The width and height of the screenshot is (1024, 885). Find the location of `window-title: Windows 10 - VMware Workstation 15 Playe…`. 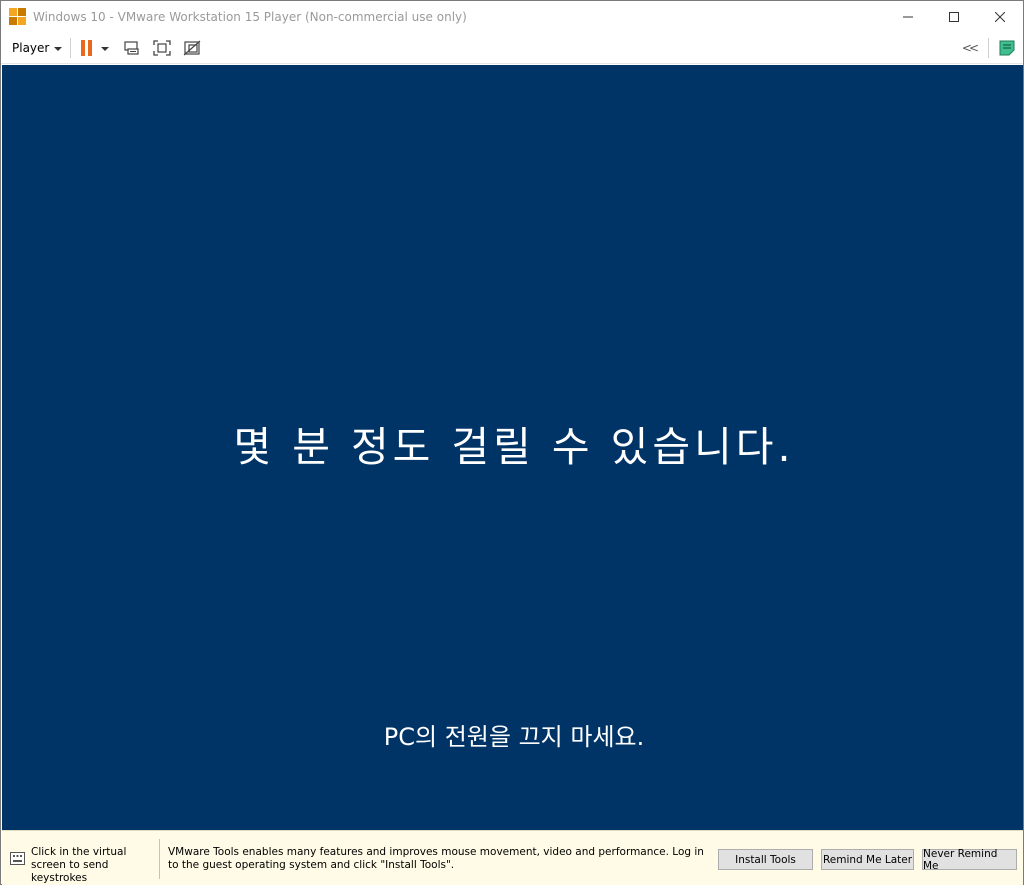

window-title: Windows 10 - VMware Workstation 15 Playe… is located at coordinates (250, 16).